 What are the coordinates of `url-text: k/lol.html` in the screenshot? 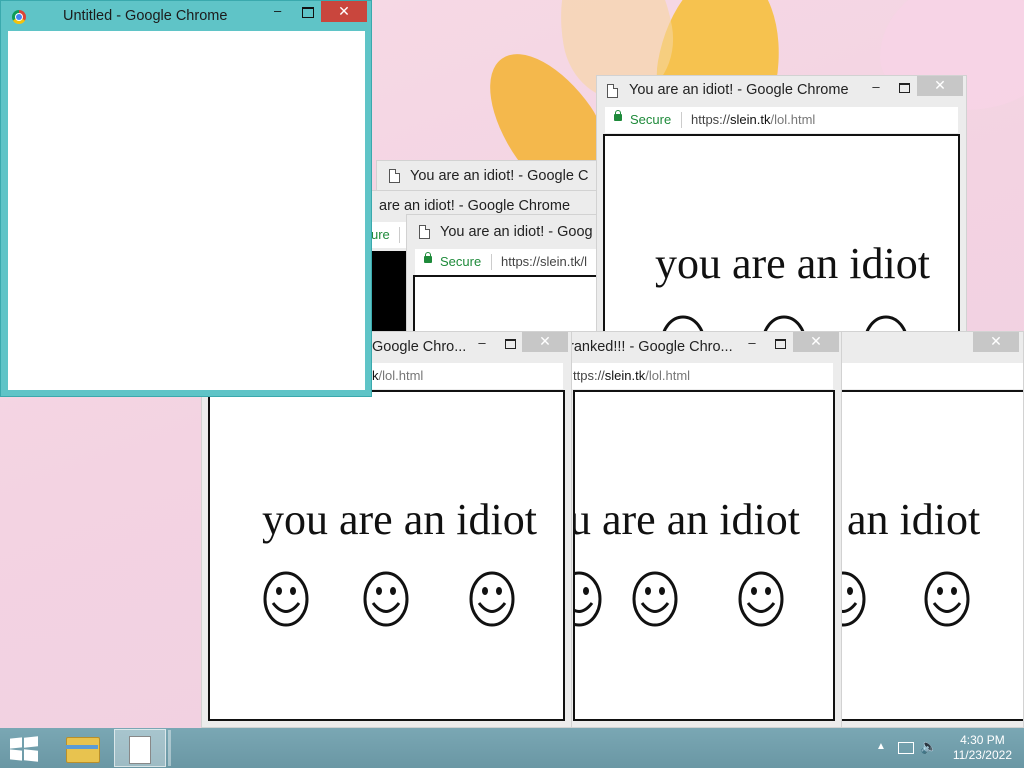 It's located at (397, 375).